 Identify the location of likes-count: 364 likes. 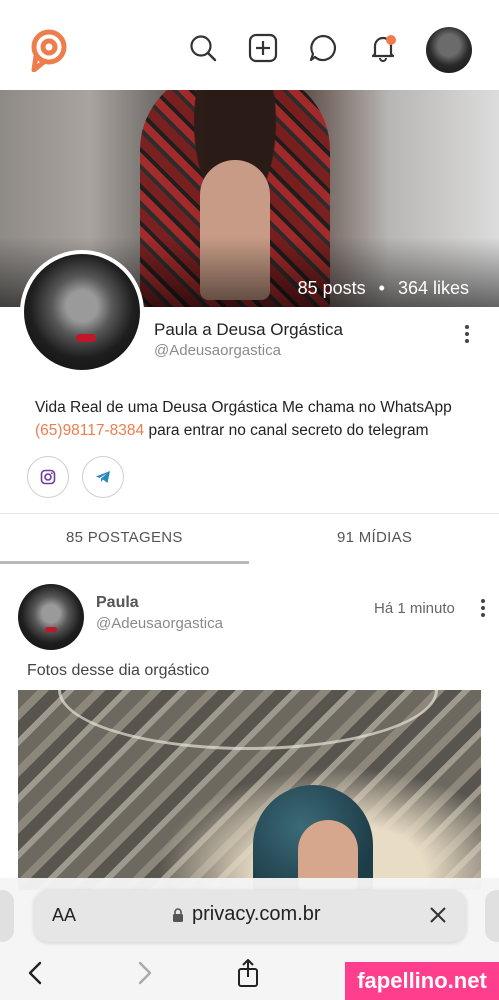
(433, 288).